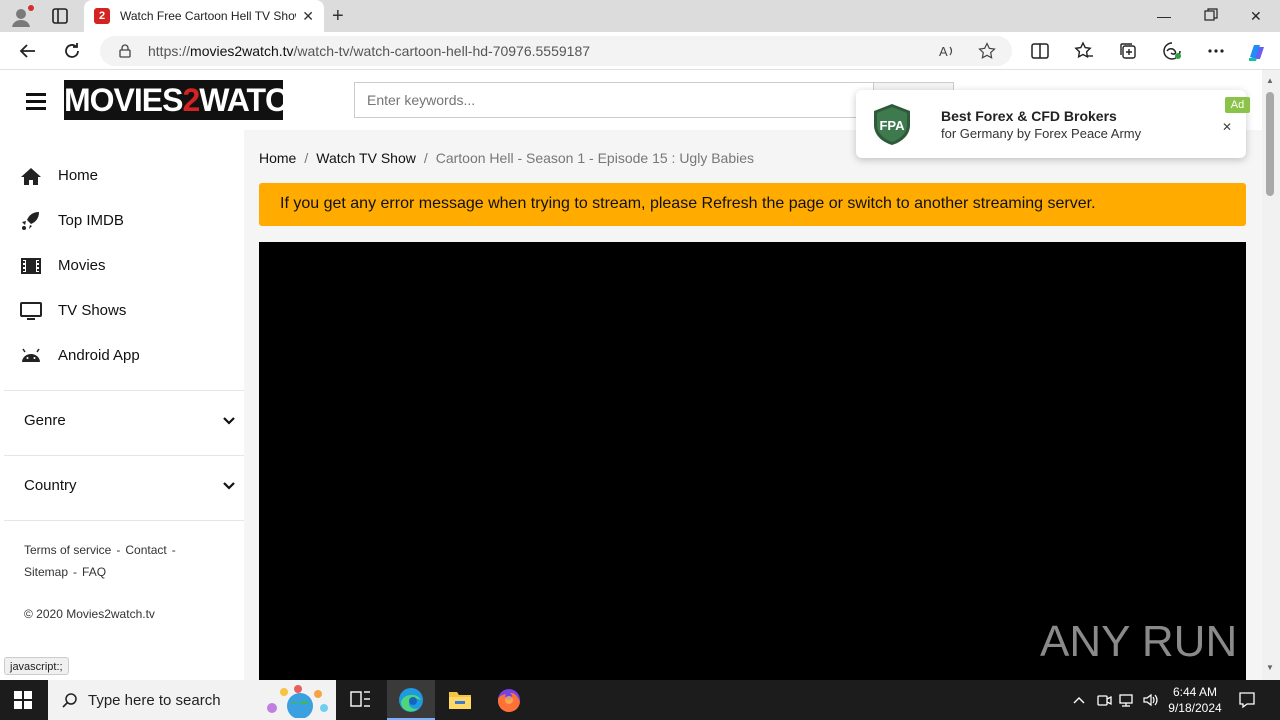  Describe the element at coordinates (1270, 667) in the screenshot. I see `scroll-down-icon: ▼` at that location.